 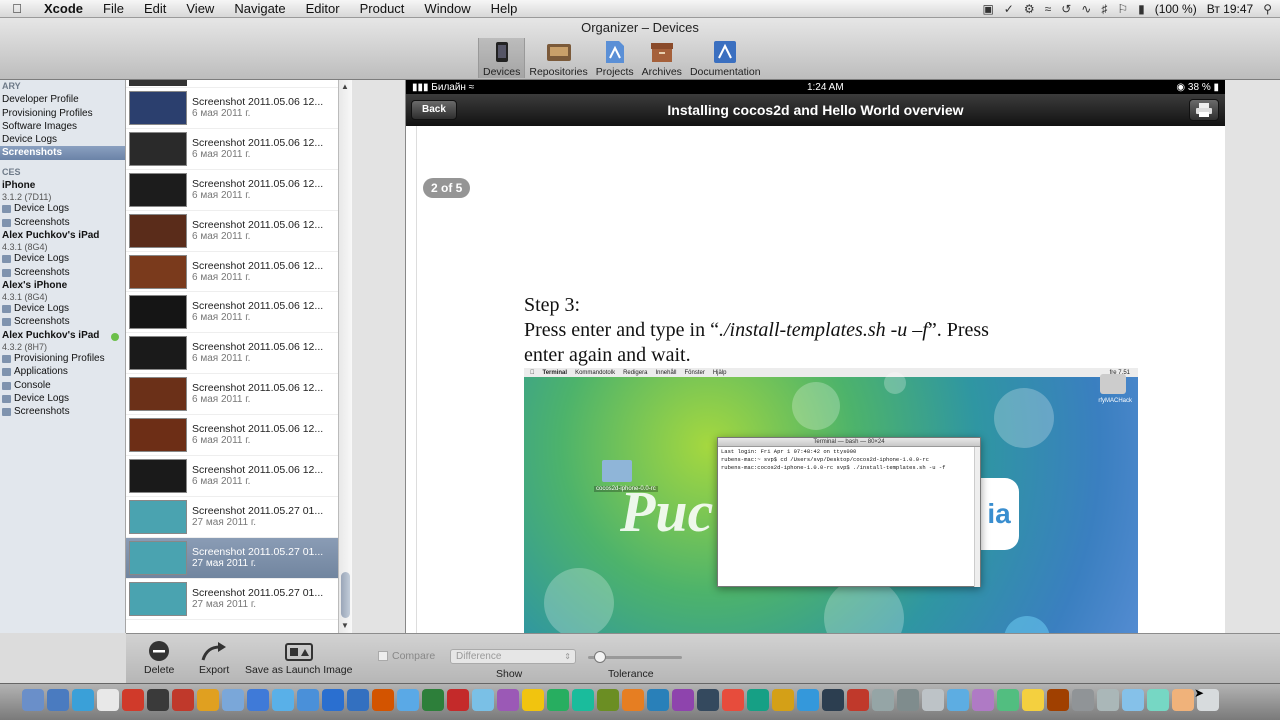 What do you see at coordinates (62, 385) in the screenshot?
I see `sidebar-item-console: Console` at bounding box center [62, 385].